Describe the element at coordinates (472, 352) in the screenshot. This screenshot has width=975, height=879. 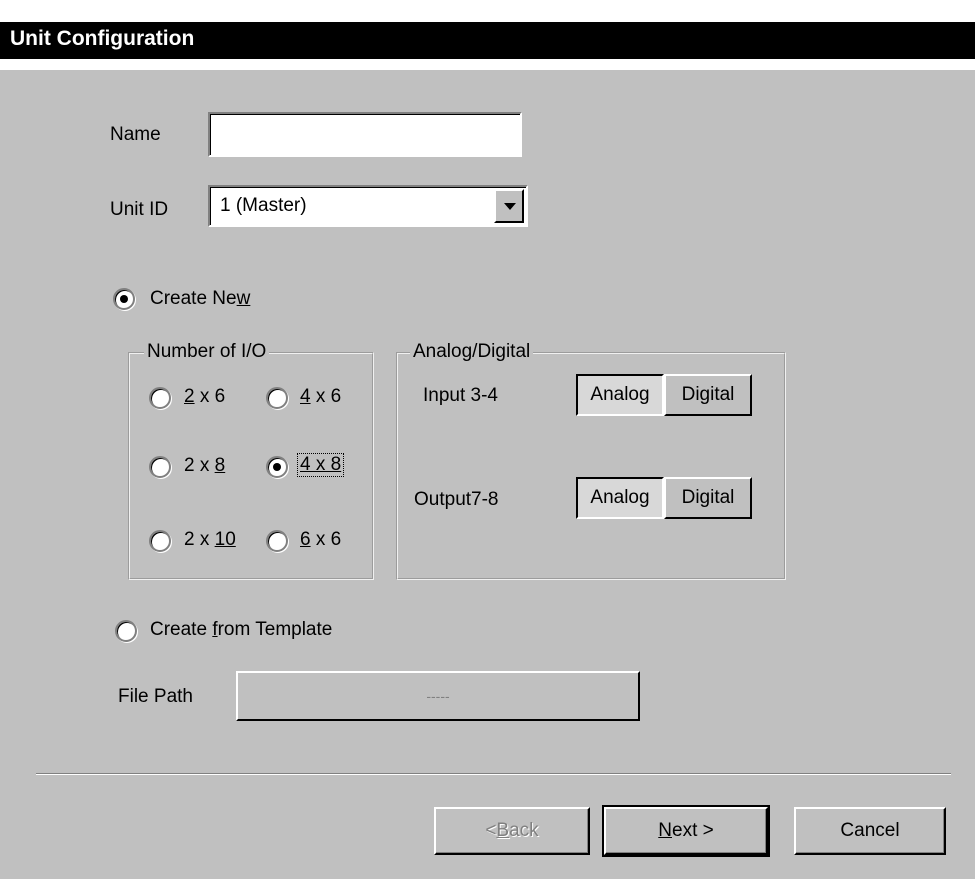
I see `analog-digital-group-title: Analog/Digital` at that location.